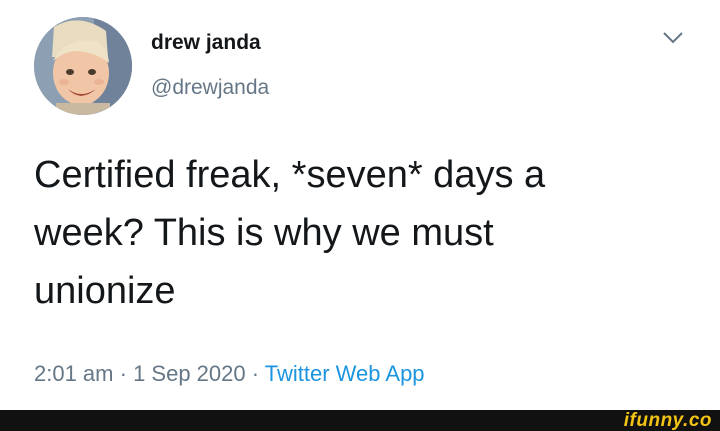 The image size is (720, 431). I want to click on tweet-time: 2:01 am, so click(74, 373).